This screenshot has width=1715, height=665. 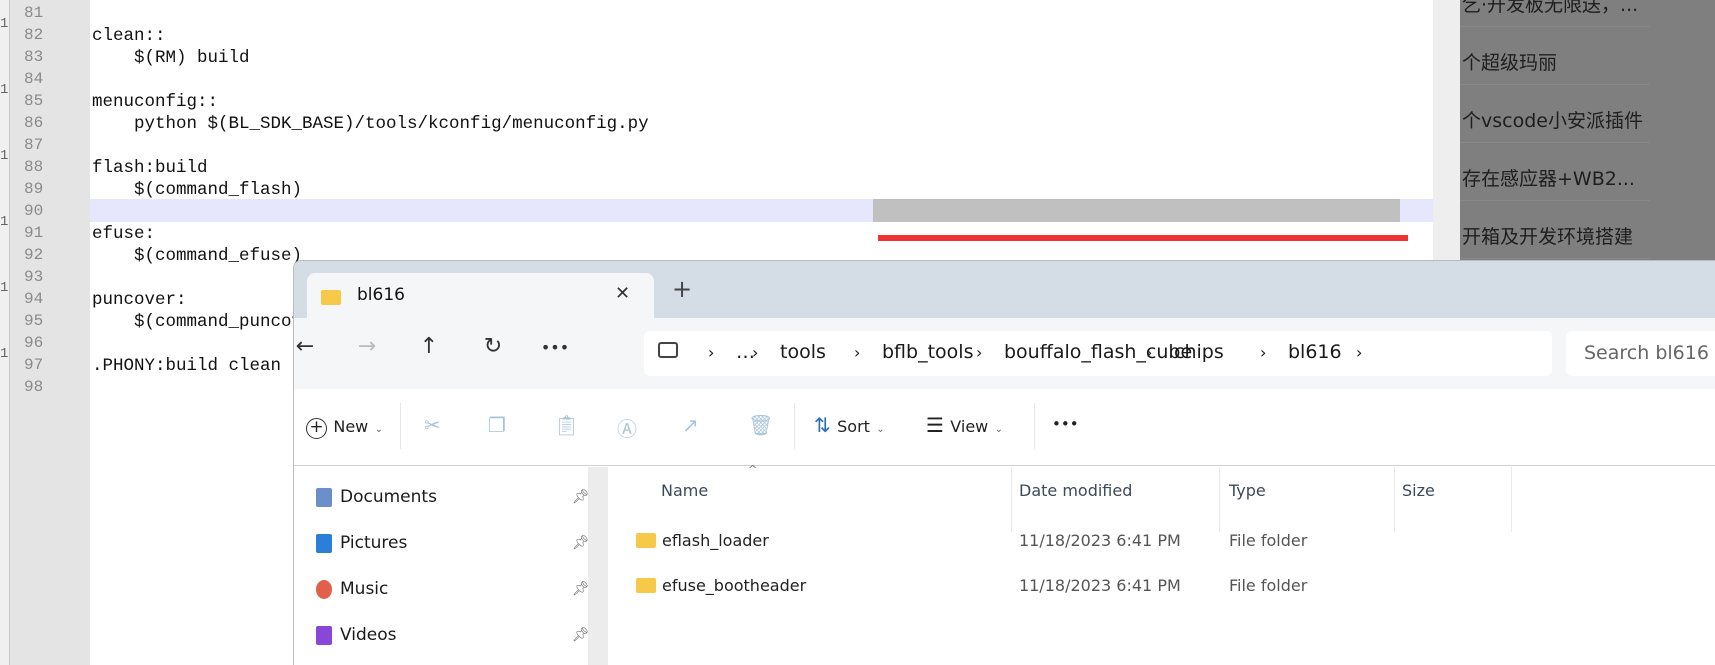 What do you see at coordinates (388, 497) in the screenshot?
I see `nav-item-documents: Documents` at bounding box center [388, 497].